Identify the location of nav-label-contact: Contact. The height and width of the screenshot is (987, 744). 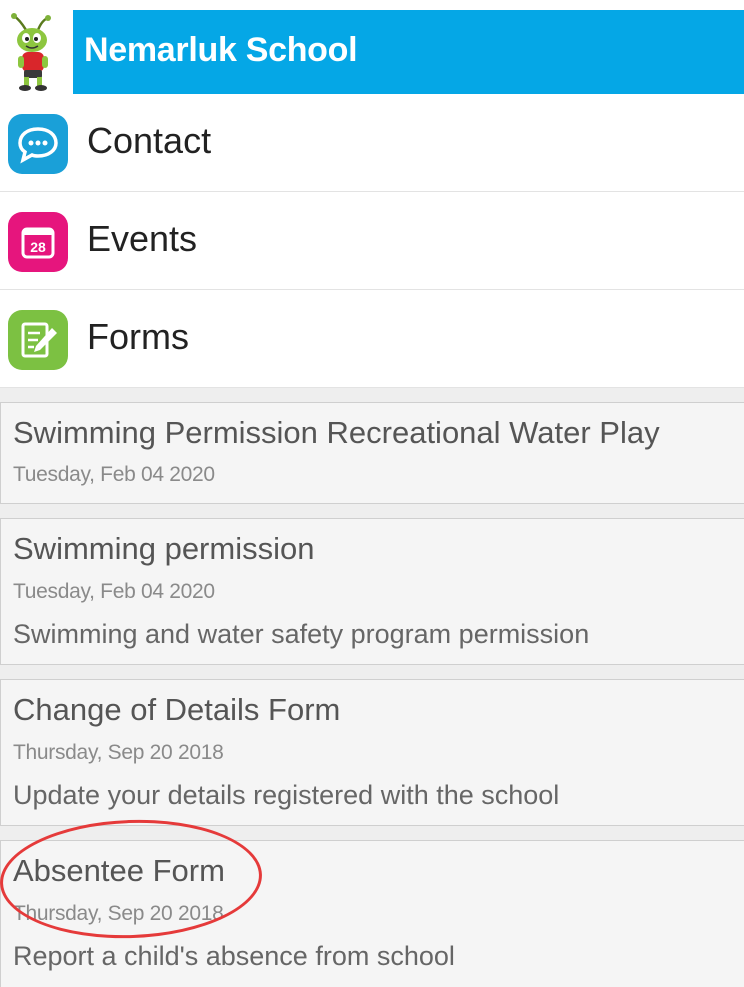
(149, 140).